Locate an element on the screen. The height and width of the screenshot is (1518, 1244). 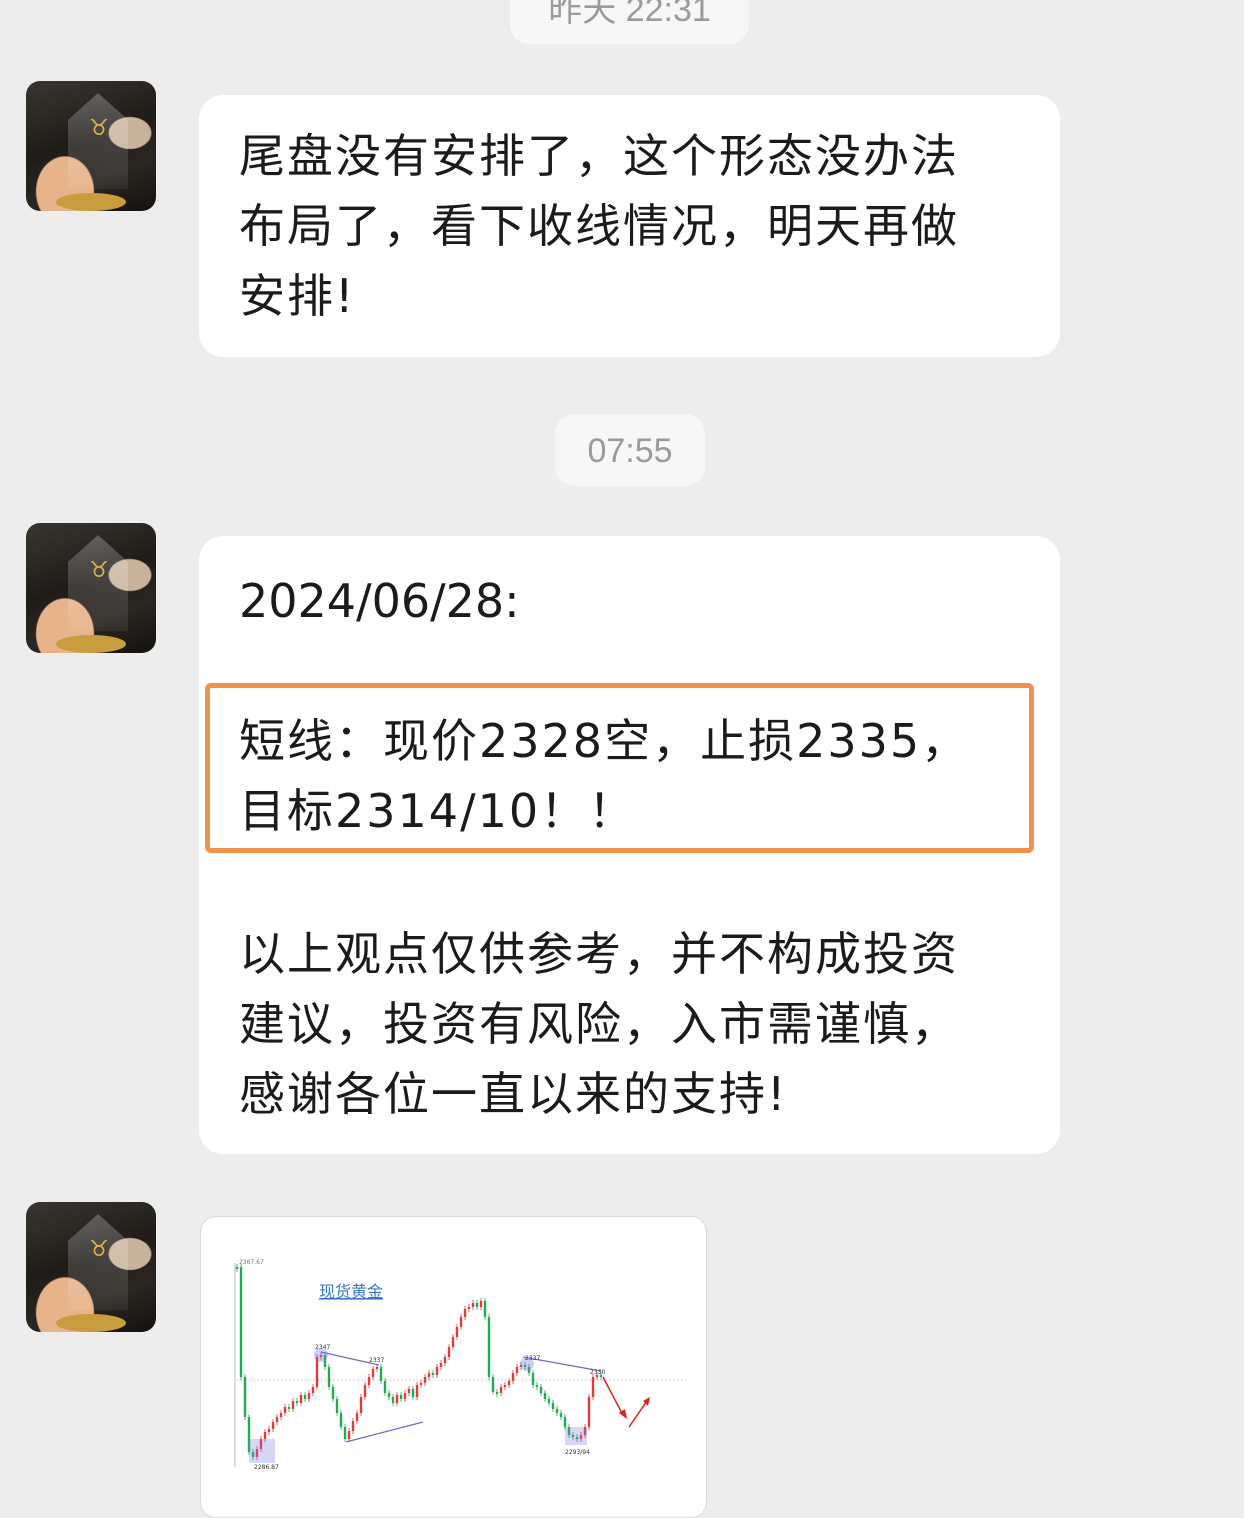
chart-label: 2330 is located at coordinates (597, 1372).